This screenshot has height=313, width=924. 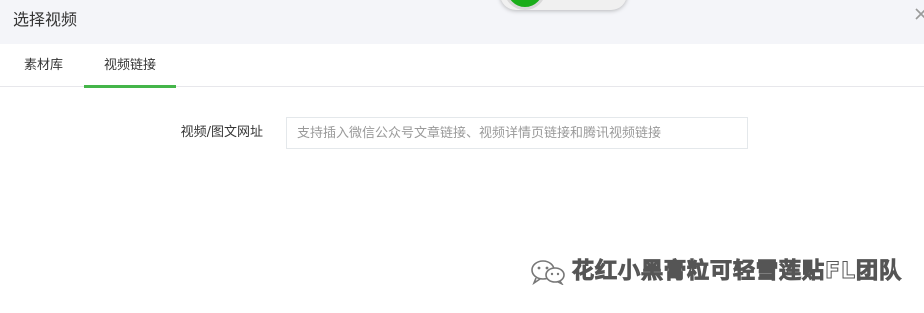 What do you see at coordinates (221, 132) in the screenshot?
I see `url-label: 视频/图文网址` at bounding box center [221, 132].